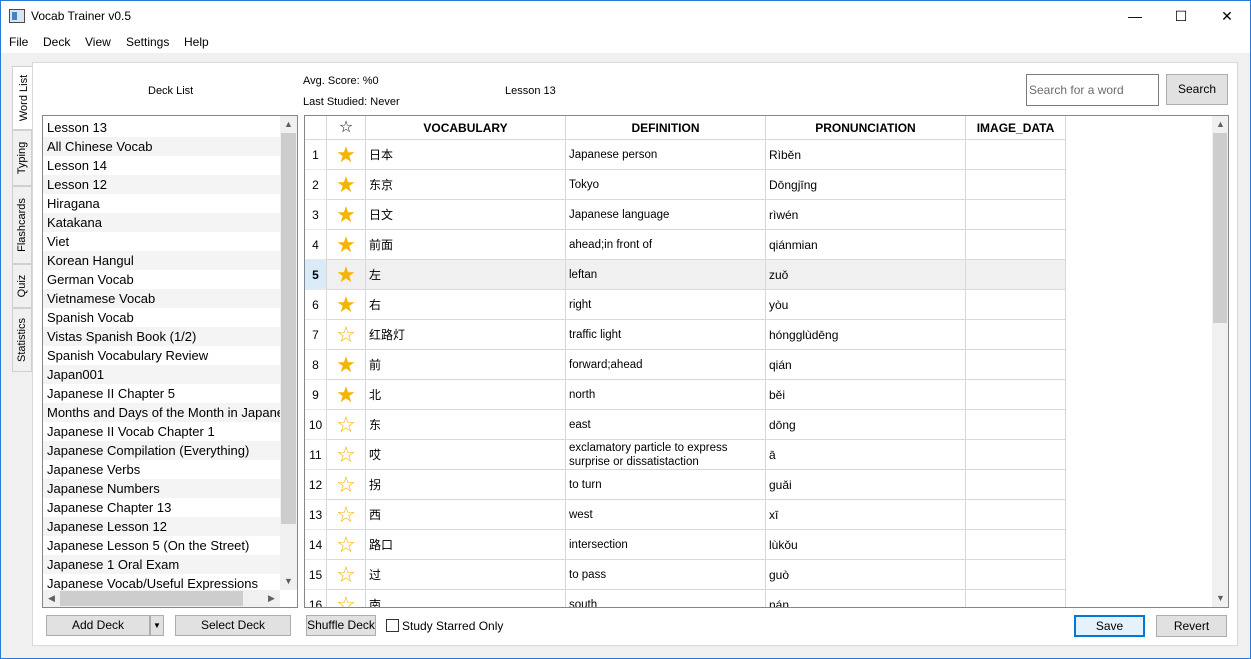 The image size is (1251, 659). I want to click on pronunciation-cell: lùkǒu, so click(866, 545).